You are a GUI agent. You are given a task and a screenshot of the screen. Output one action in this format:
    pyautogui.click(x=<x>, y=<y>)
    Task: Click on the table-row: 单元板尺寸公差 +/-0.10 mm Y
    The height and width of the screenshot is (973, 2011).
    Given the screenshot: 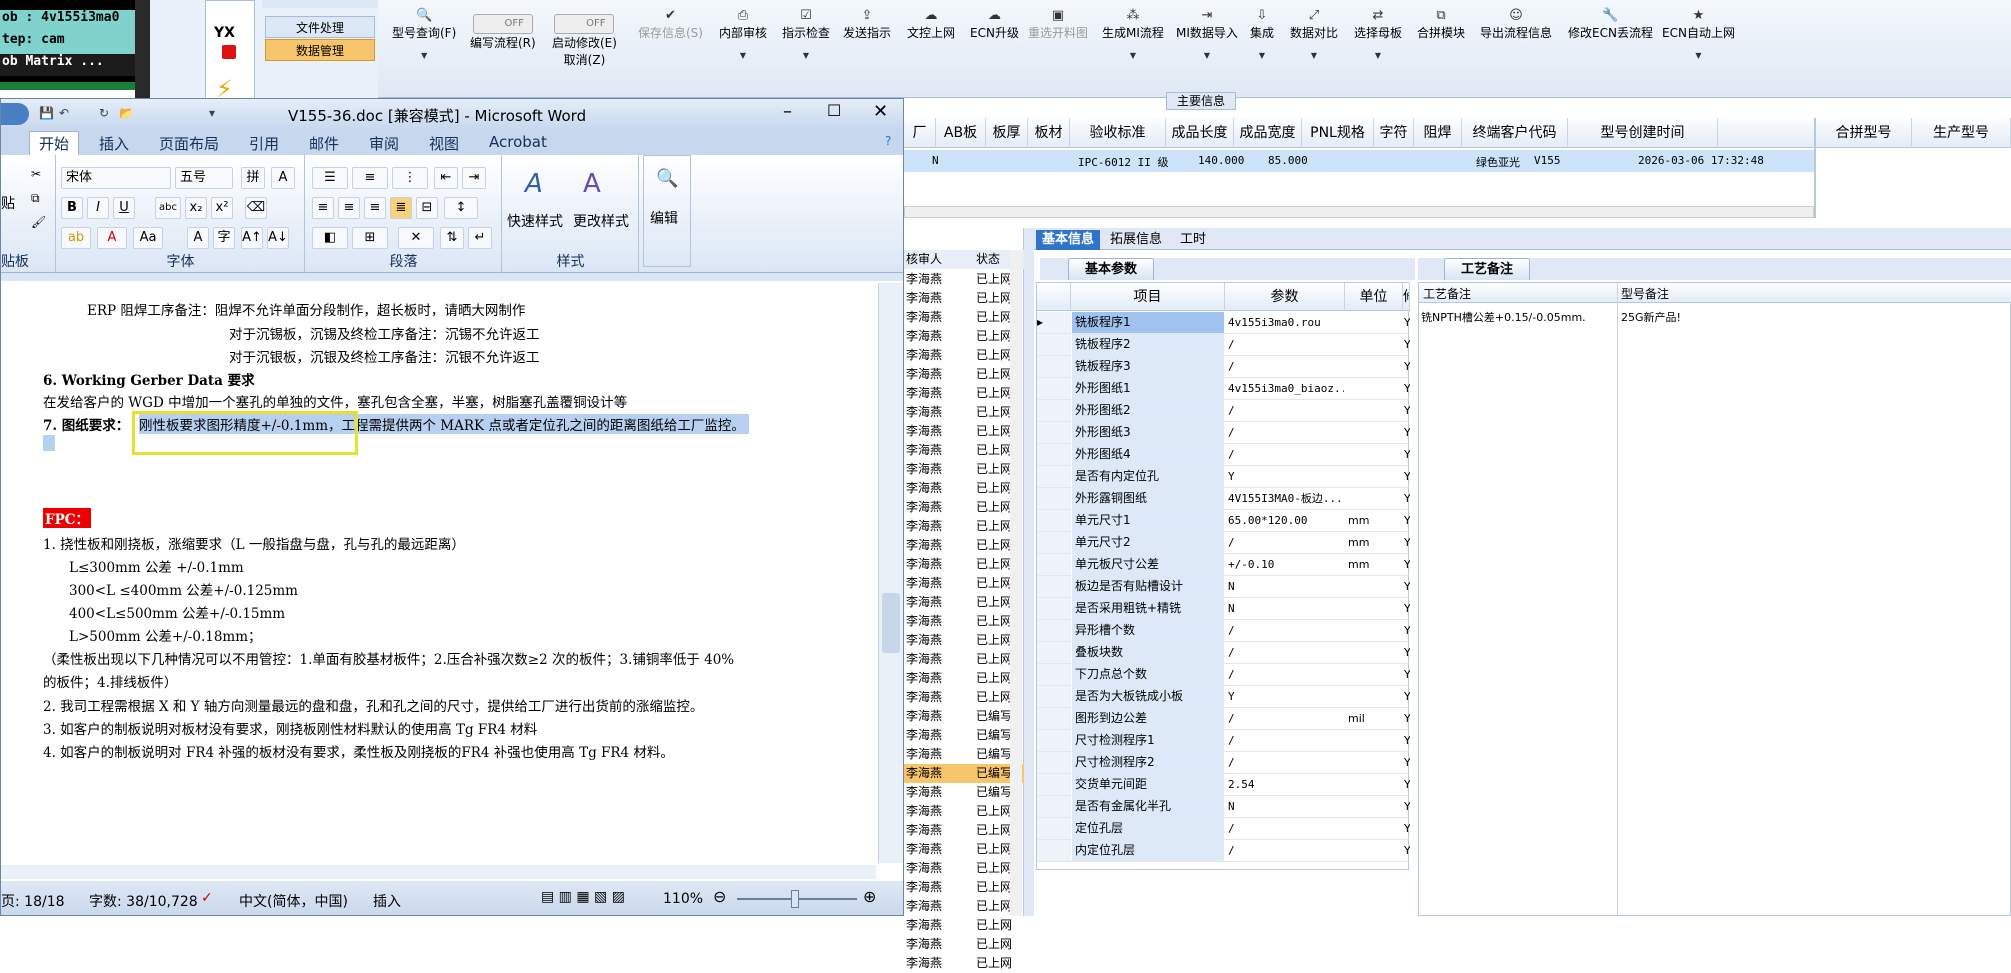 What is the action you would take?
    pyautogui.click(x=1223, y=565)
    